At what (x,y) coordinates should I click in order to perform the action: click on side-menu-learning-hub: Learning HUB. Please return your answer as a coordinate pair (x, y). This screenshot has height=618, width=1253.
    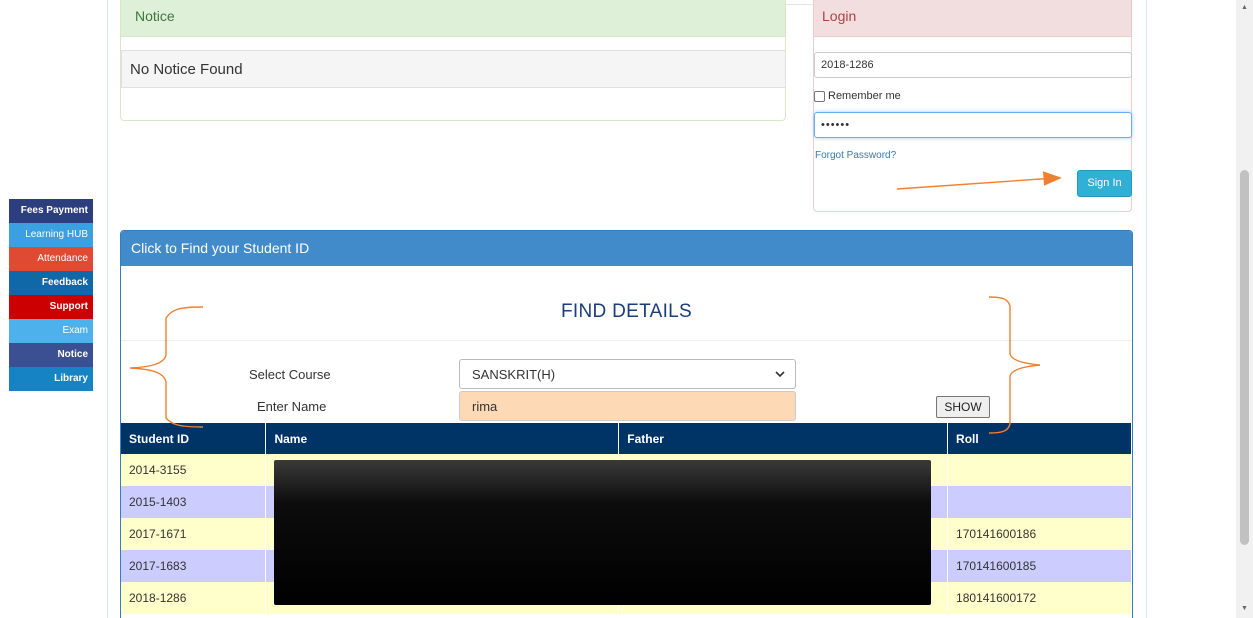
    Looking at the image, I should click on (51, 235).